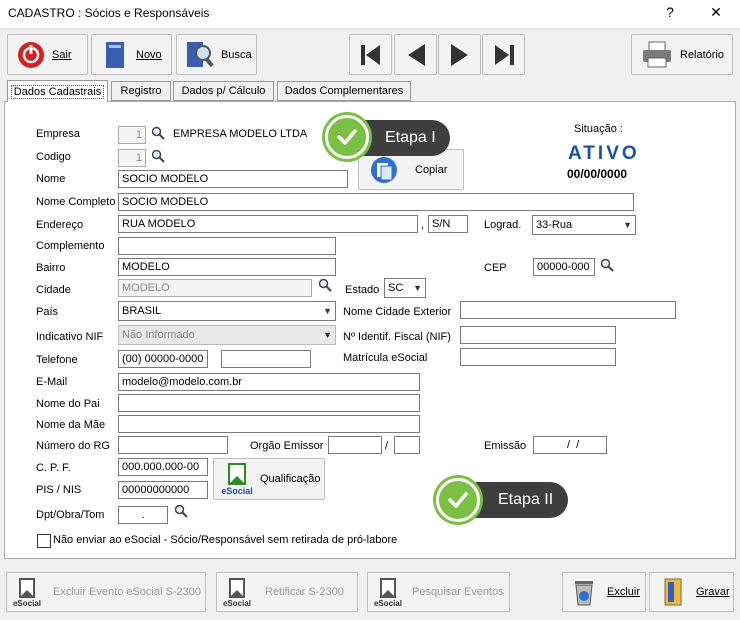 The image size is (740, 620). What do you see at coordinates (62, 54) in the screenshot?
I see `exit-label: Sair` at bounding box center [62, 54].